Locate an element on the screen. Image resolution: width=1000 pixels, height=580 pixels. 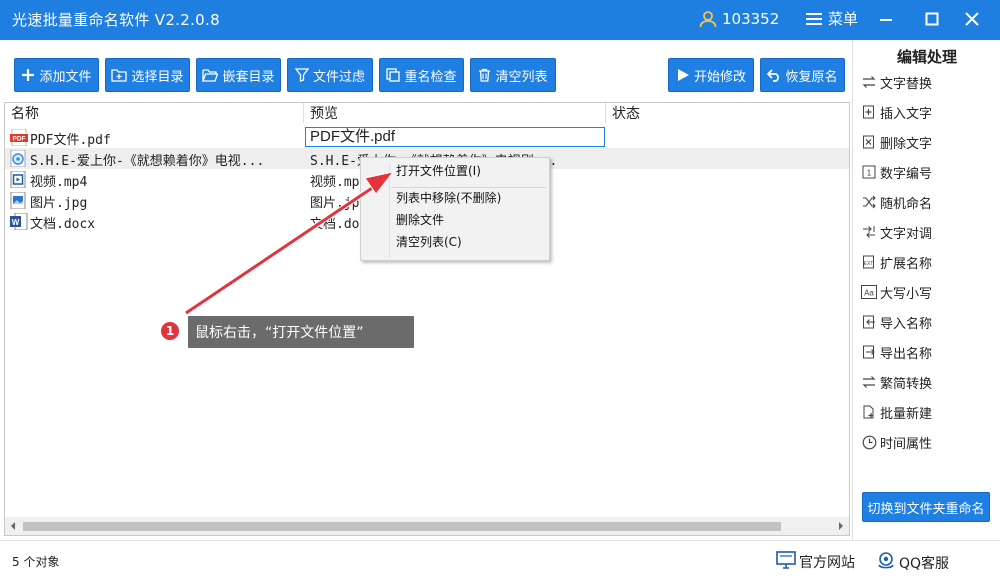
swap-icon is located at coordinates (869, 82).